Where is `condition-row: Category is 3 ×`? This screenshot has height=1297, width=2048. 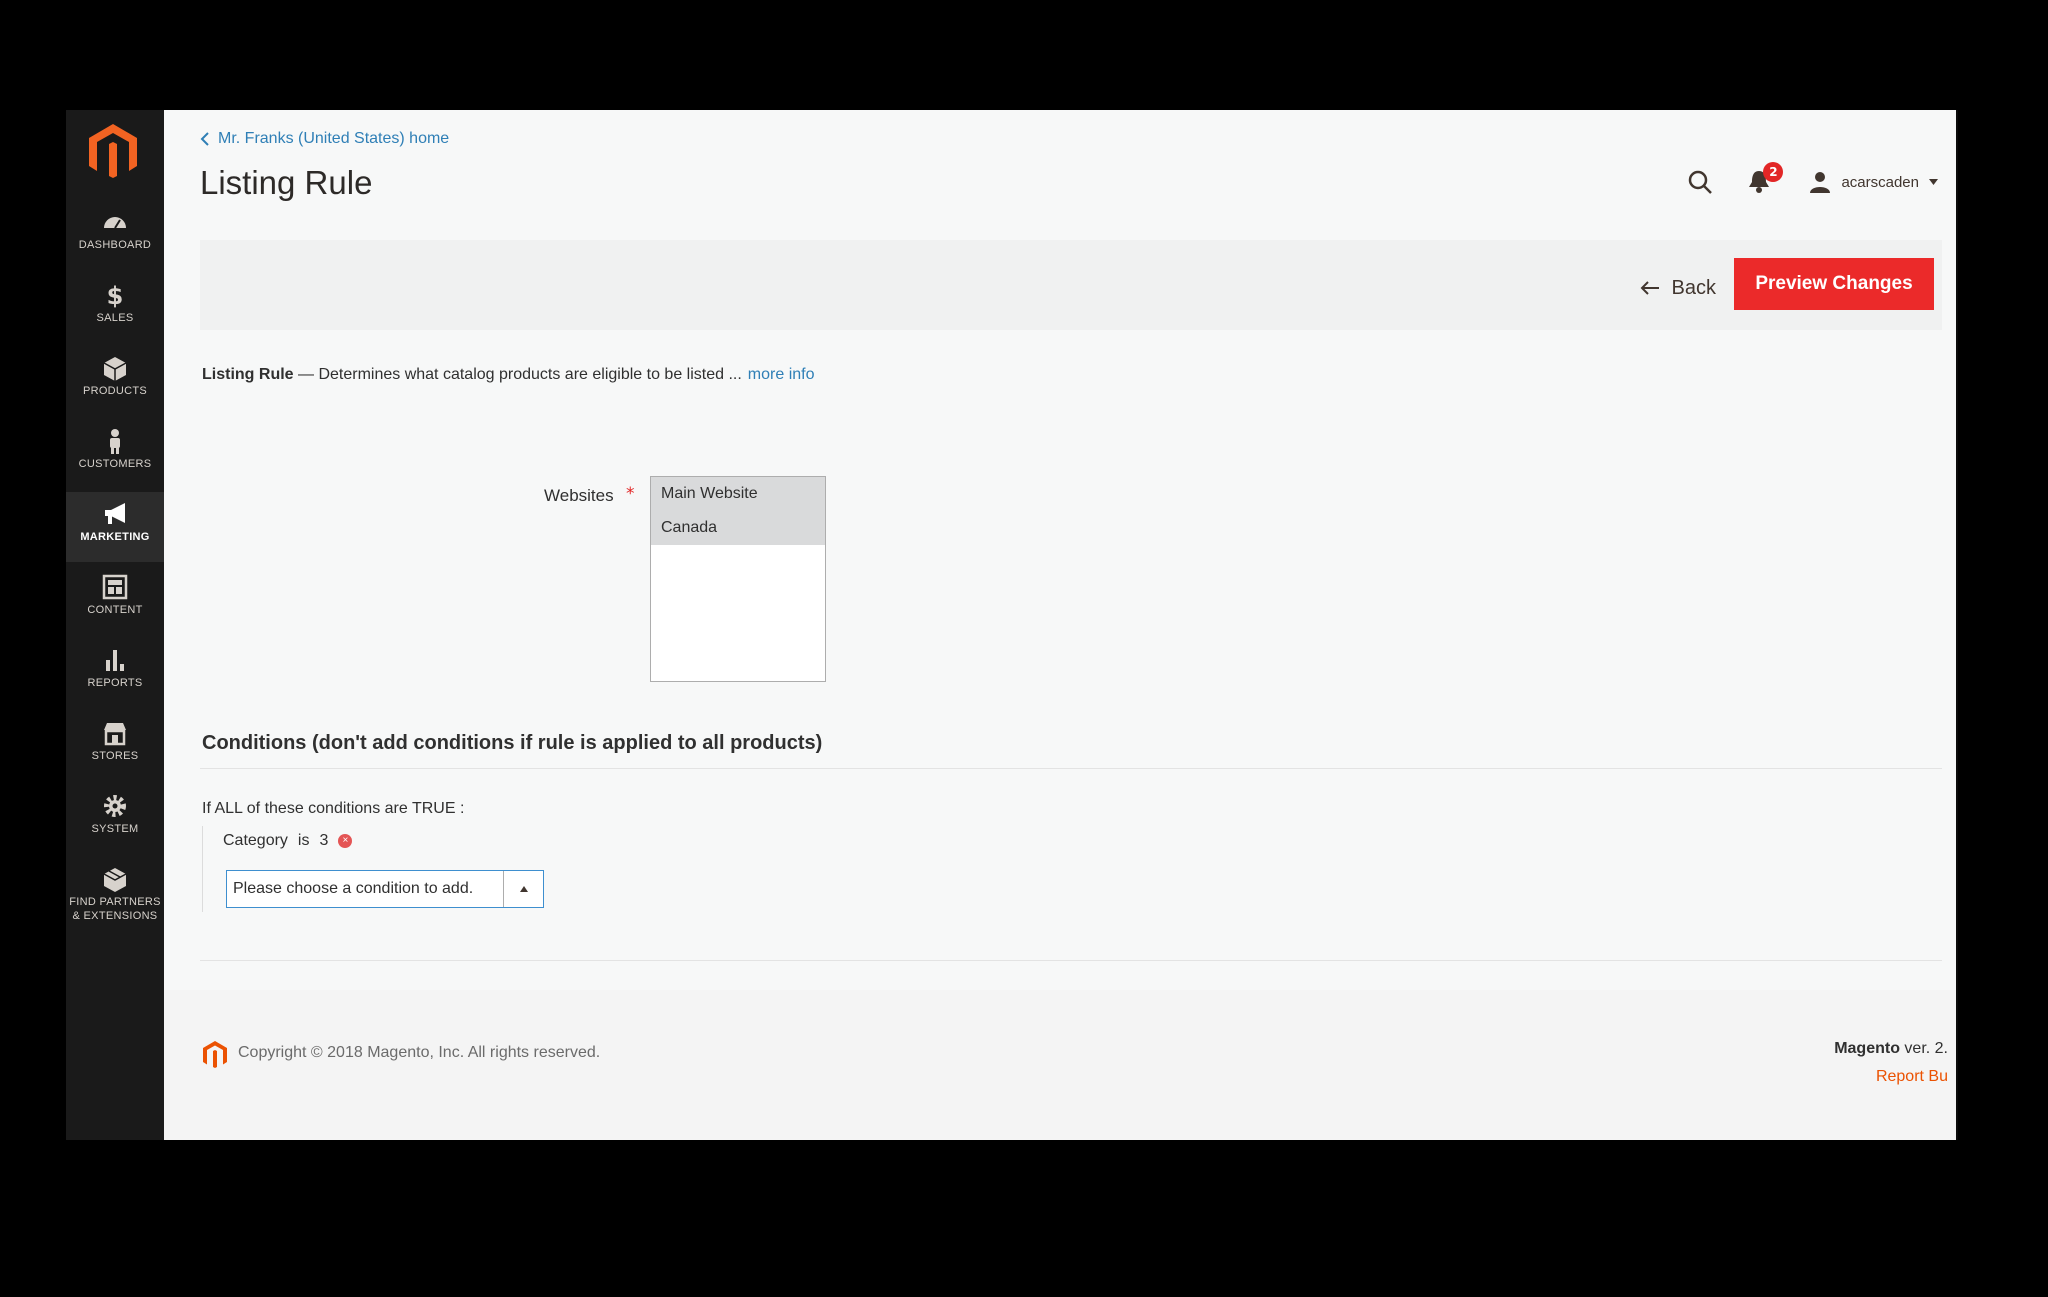
condition-row: Category is 3 × is located at coordinates (288, 841).